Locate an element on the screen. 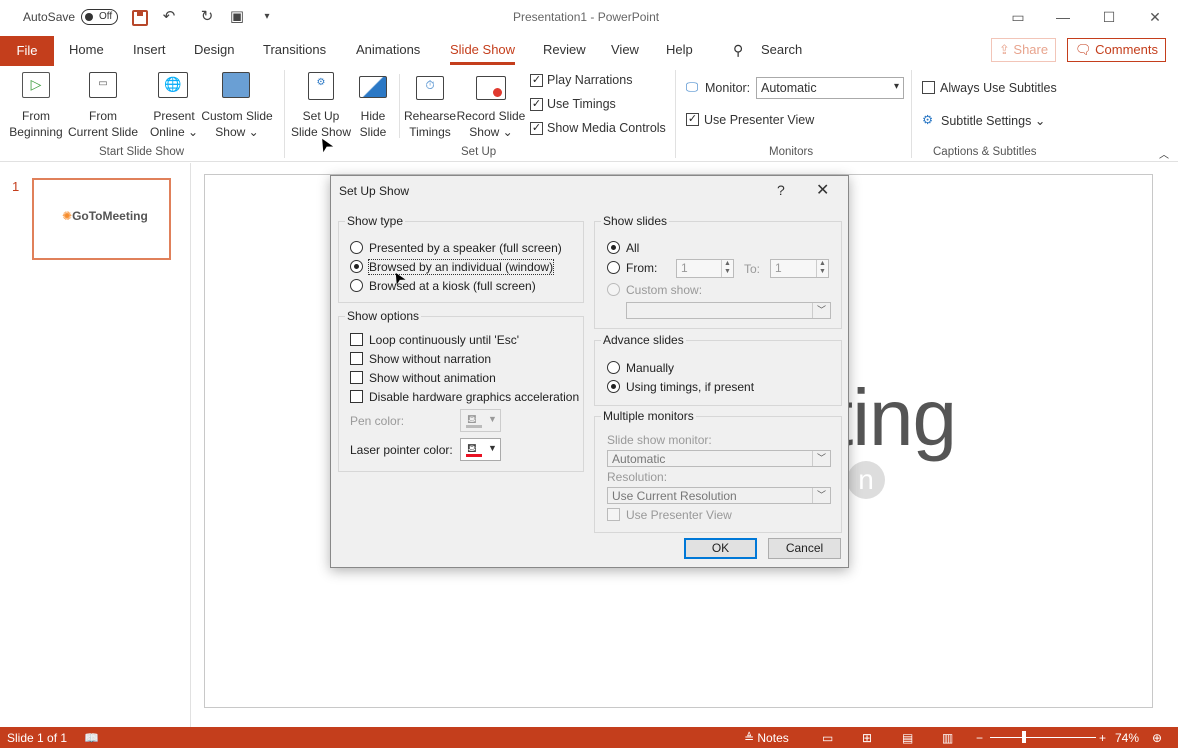  record-icon is located at coordinates (491, 88).